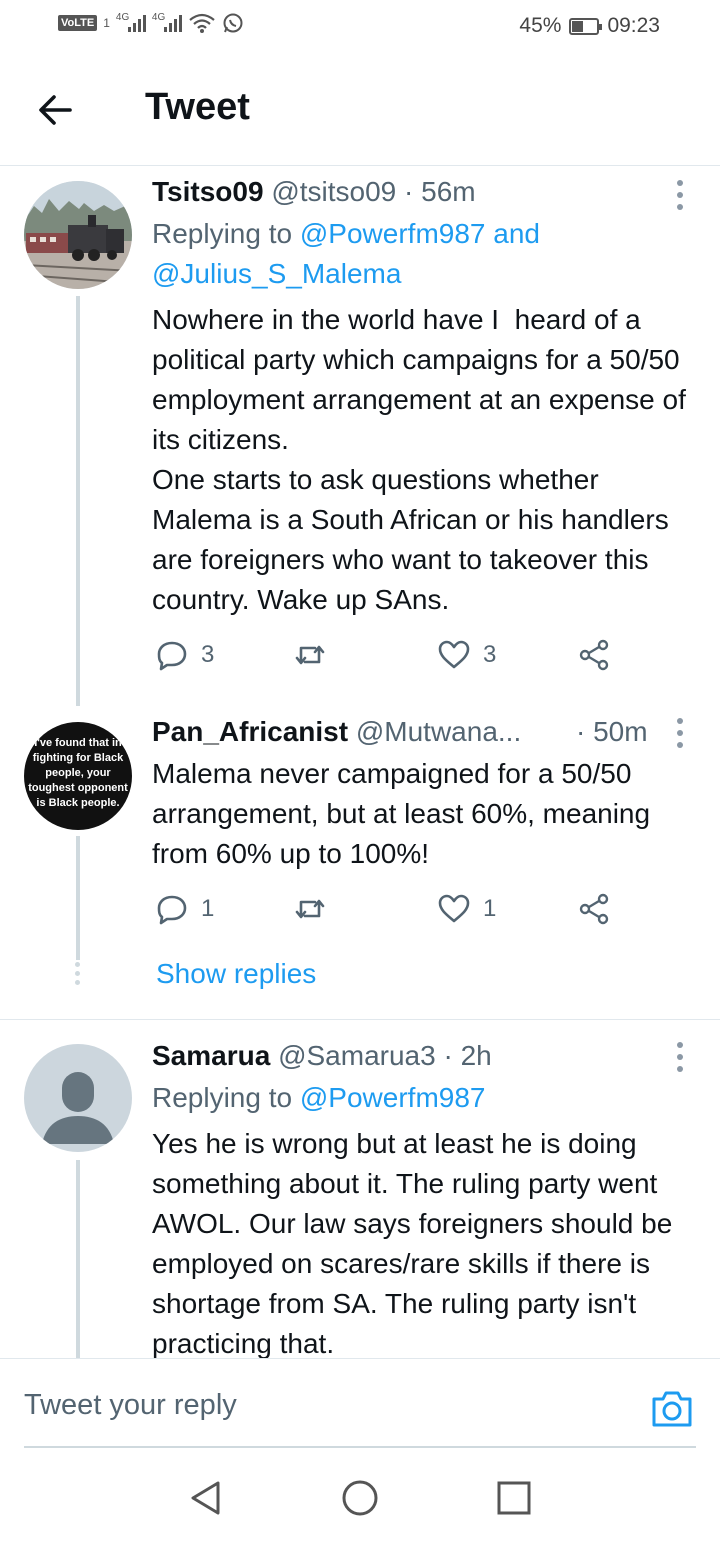 This screenshot has width=720, height=1541. What do you see at coordinates (208, 191) in the screenshot?
I see `display-name: Tsitso09` at bounding box center [208, 191].